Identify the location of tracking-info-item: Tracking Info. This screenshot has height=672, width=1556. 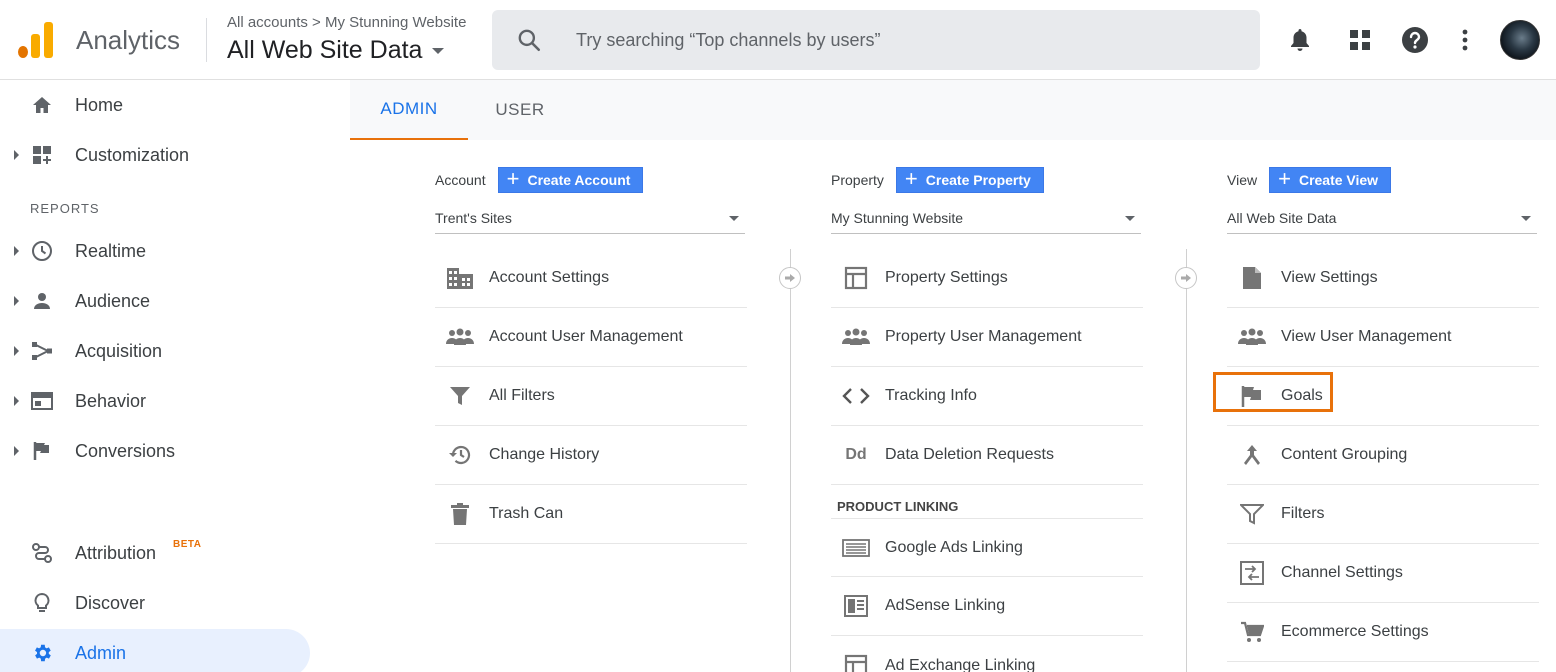
(987, 396).